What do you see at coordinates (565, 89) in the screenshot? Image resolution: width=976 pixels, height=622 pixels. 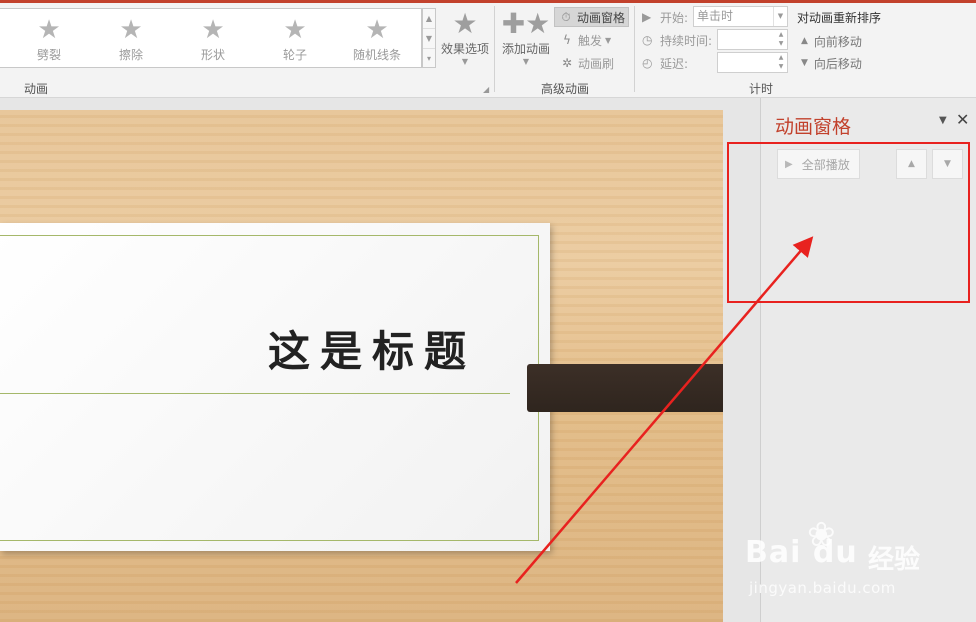 I see `group-label-advanced: 高级动画` at bounding box center [565, 89].